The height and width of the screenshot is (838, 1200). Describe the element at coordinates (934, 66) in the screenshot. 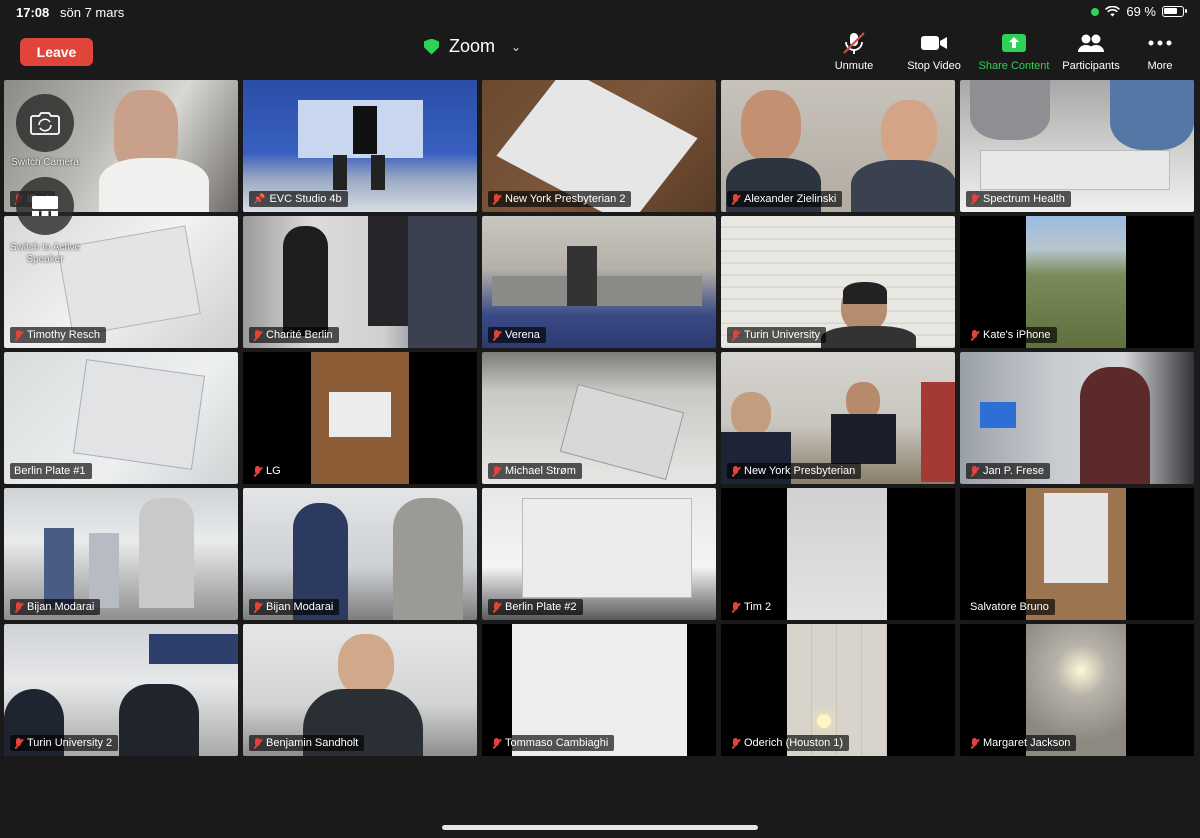

I see `stop-video-label: Stop Video` at that location.